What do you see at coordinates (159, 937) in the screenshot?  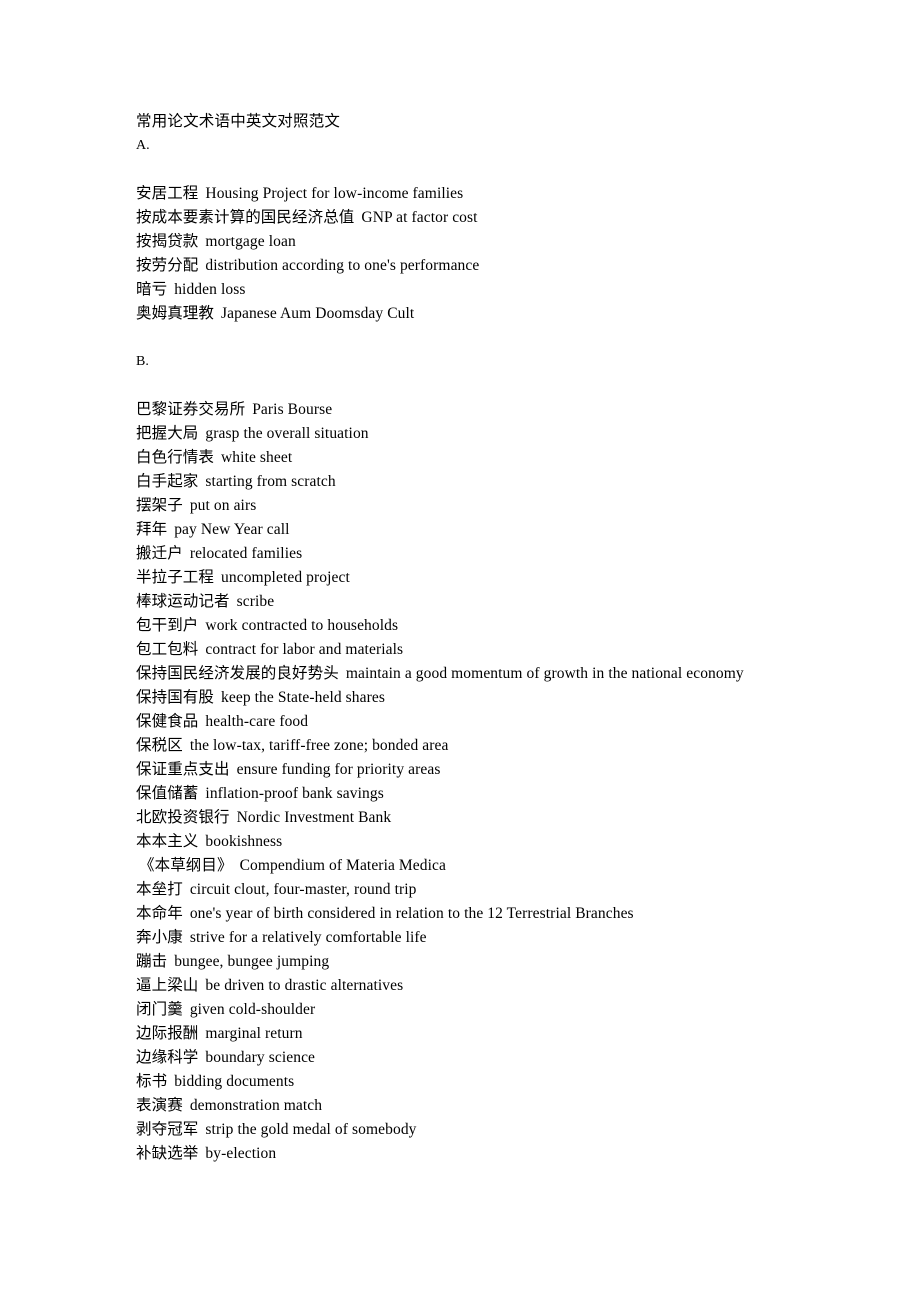 I see `entry-term: 奔小康` at bounding box center [159, 937].